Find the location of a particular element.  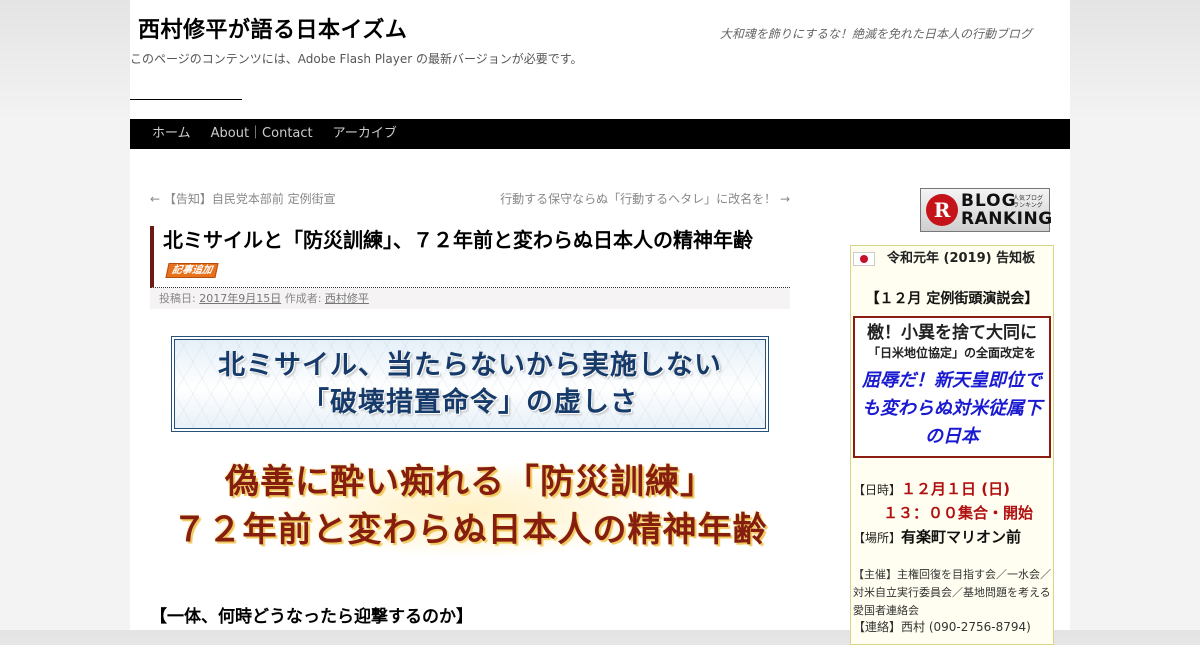

previous-post-link: ← 【告知】自民党本部前 定例街宣 is located at coordinates (243, 198).